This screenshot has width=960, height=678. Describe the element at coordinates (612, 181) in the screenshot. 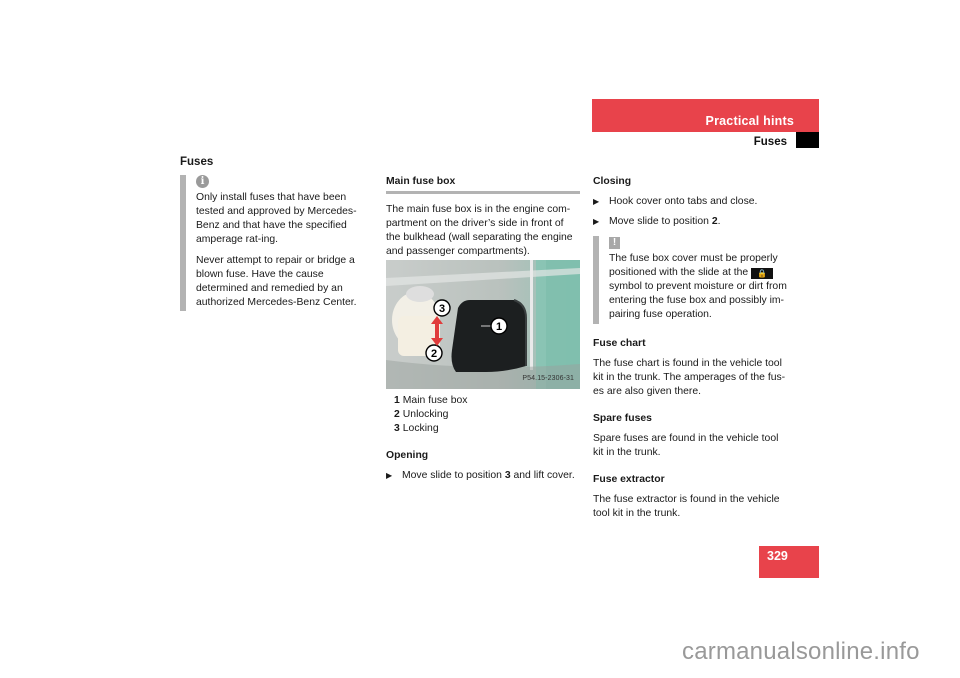

I see `closing-heading: Closing` at that location.